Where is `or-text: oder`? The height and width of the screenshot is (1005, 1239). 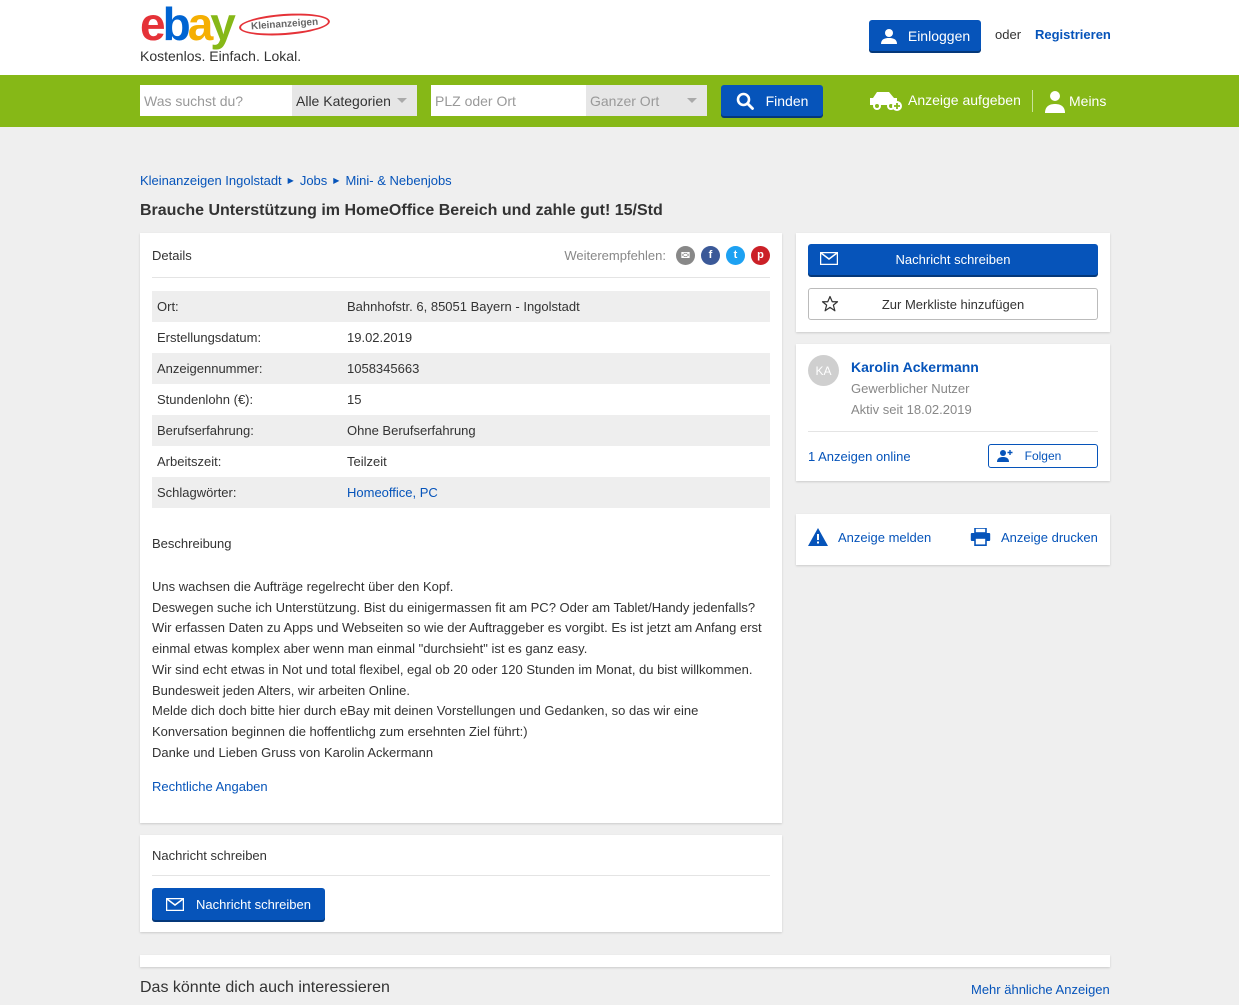 or-text: oder is located at coordinates (1008, 34).